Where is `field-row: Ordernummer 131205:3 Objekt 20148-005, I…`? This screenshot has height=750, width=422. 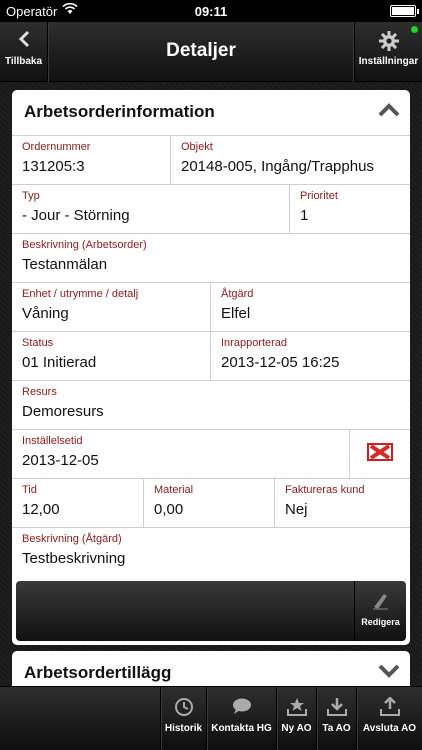
field-row: Ordernummer 131205:3 Objekt 20148-005, I… is located at coordinates (211, 160).